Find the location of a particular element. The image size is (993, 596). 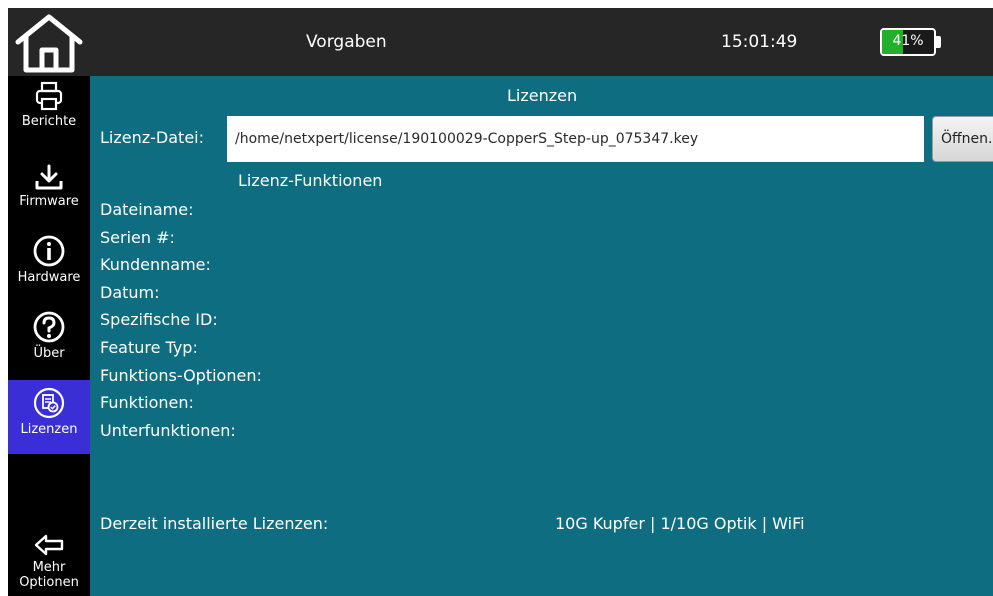

sidebar-item-mehr-optionen: Mehr Optionen is located at coordinates (49, 564).